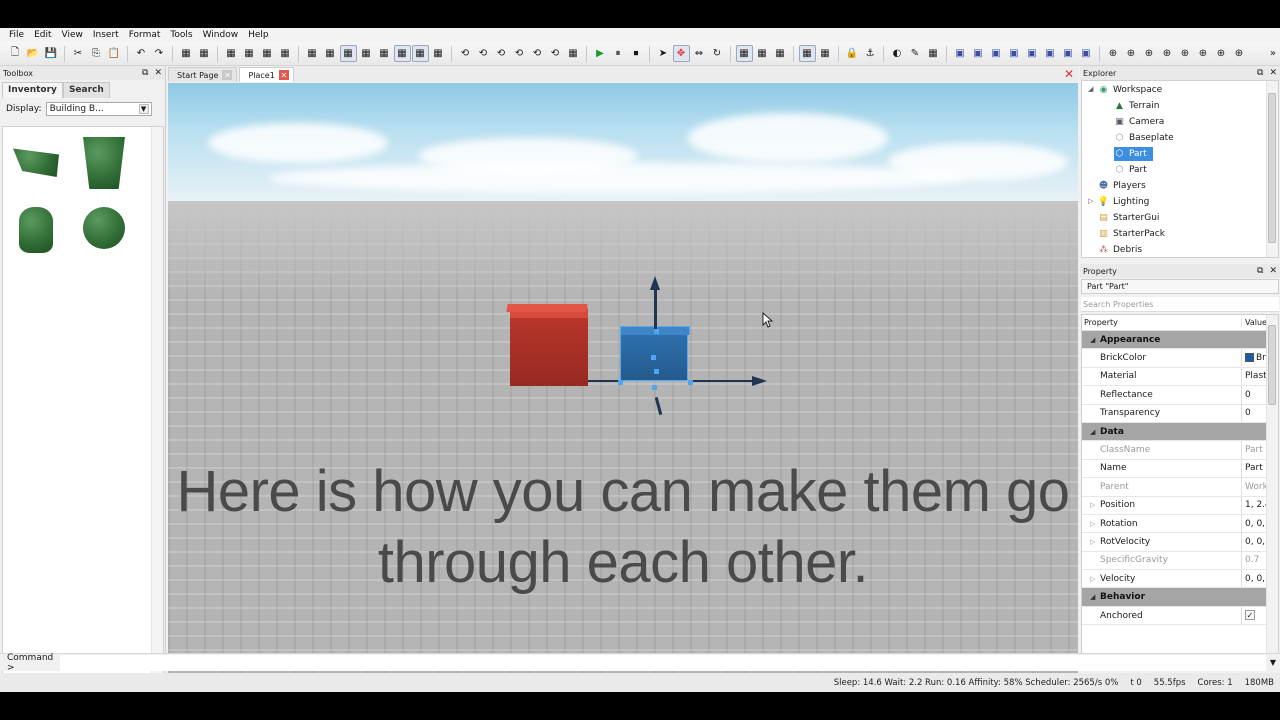 Image resolution: width=1280 pixels, height=720 pixels. Describe the element at coordinates (1180, 340) in the screenshot. I see `property-category-appearance: ◢ Appearance` at that location.